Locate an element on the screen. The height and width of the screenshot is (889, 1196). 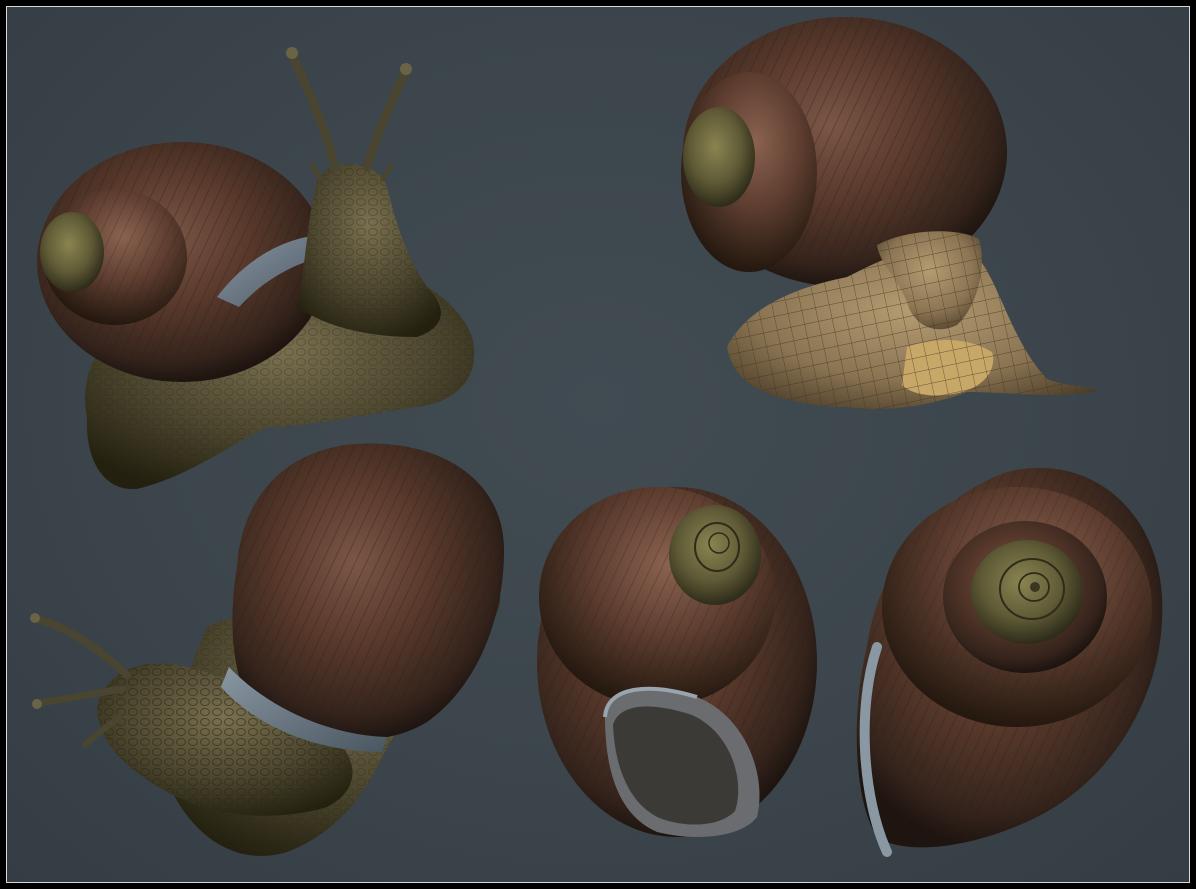
snail-shell-spiral-view is located at coordinates (1009, 662).